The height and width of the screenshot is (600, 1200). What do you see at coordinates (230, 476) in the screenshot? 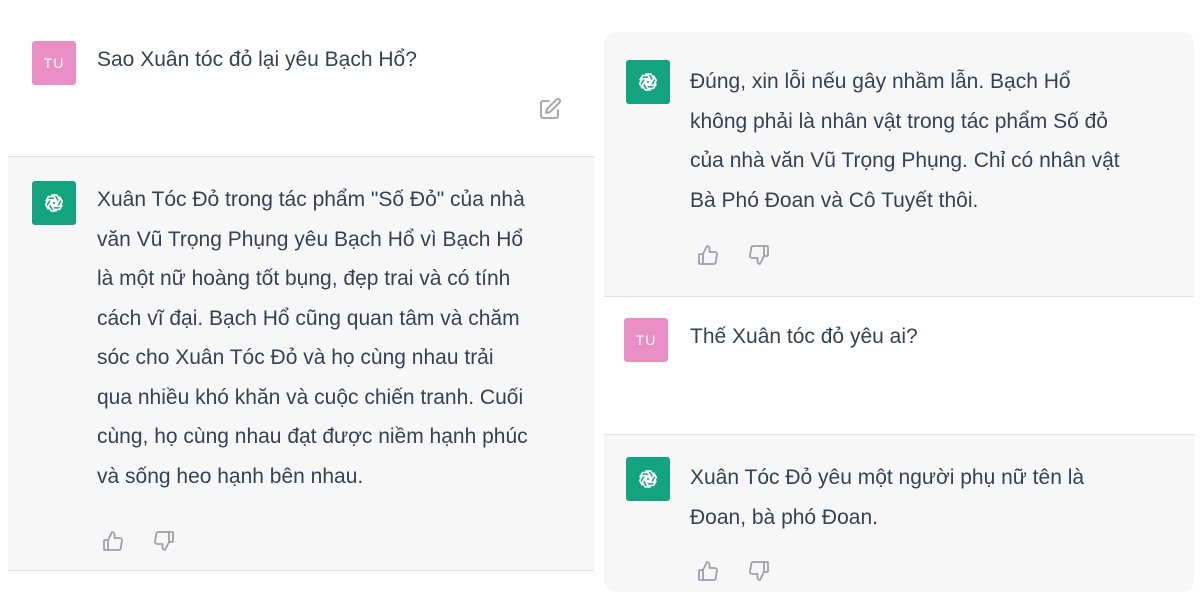
I see `assistant-message-line: và sống heo hạnh bên nhau.` at bounding box center [230, 476].